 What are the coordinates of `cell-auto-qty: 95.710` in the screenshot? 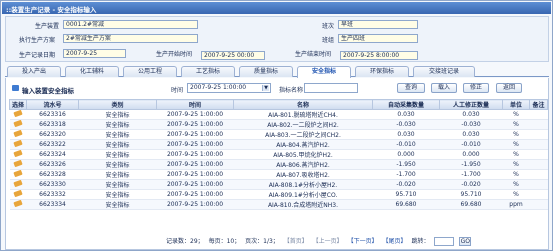 It's located at (406, 194).